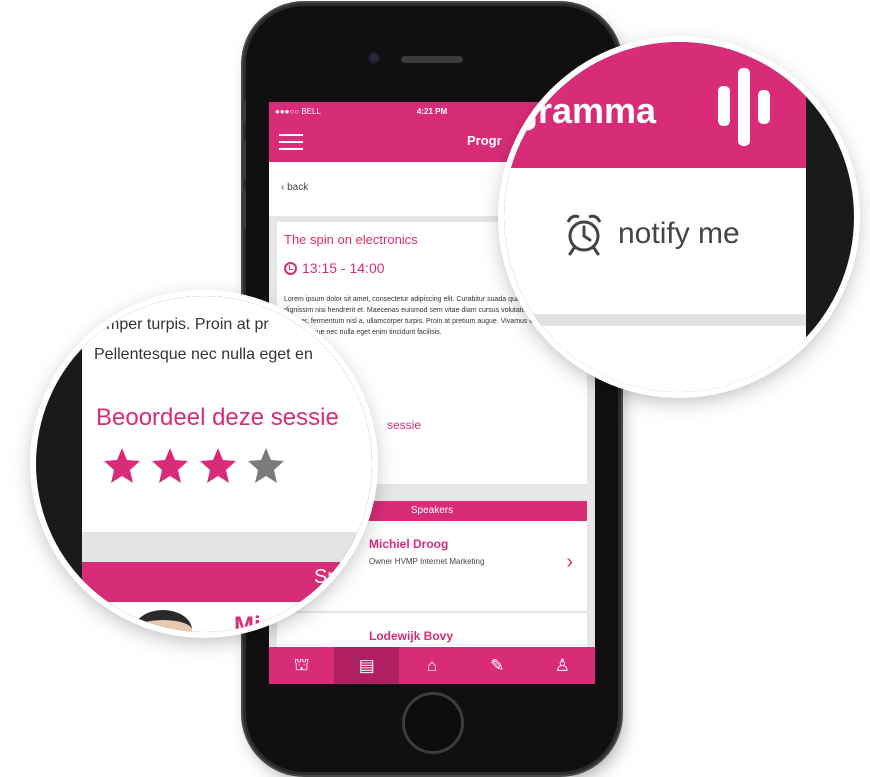 The image size is (870, 777). Describe the element at coordinates (194, 466) in the screenshot. I see `star-rating` at that location.